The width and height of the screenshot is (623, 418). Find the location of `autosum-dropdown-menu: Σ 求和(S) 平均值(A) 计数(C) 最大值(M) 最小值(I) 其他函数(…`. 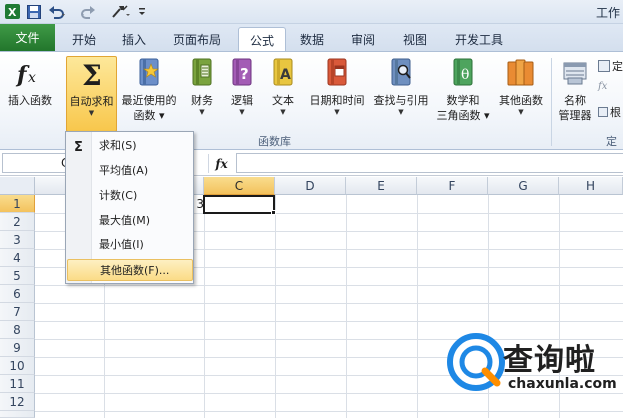

autosum-dropdown-menu: Σ 求和(S) 平均值(A) 计数(C) 最大值(M) 最小值(I) 其他函数(… is located at coordinates (129, 207).